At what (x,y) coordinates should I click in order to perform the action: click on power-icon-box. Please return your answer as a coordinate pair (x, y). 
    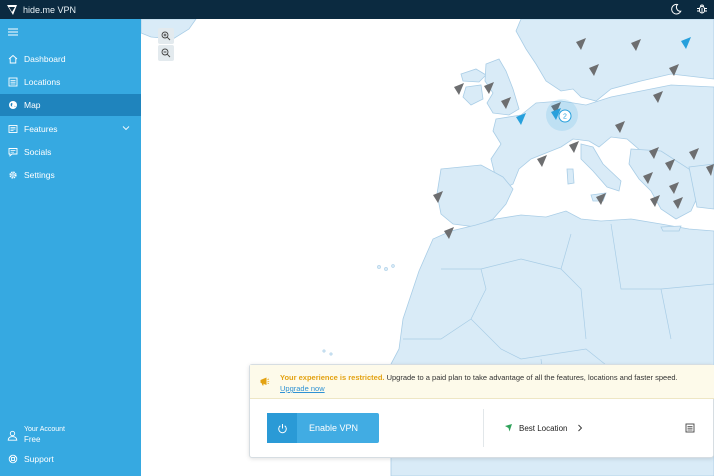
    Looking at the image, I should click on (282, 428).